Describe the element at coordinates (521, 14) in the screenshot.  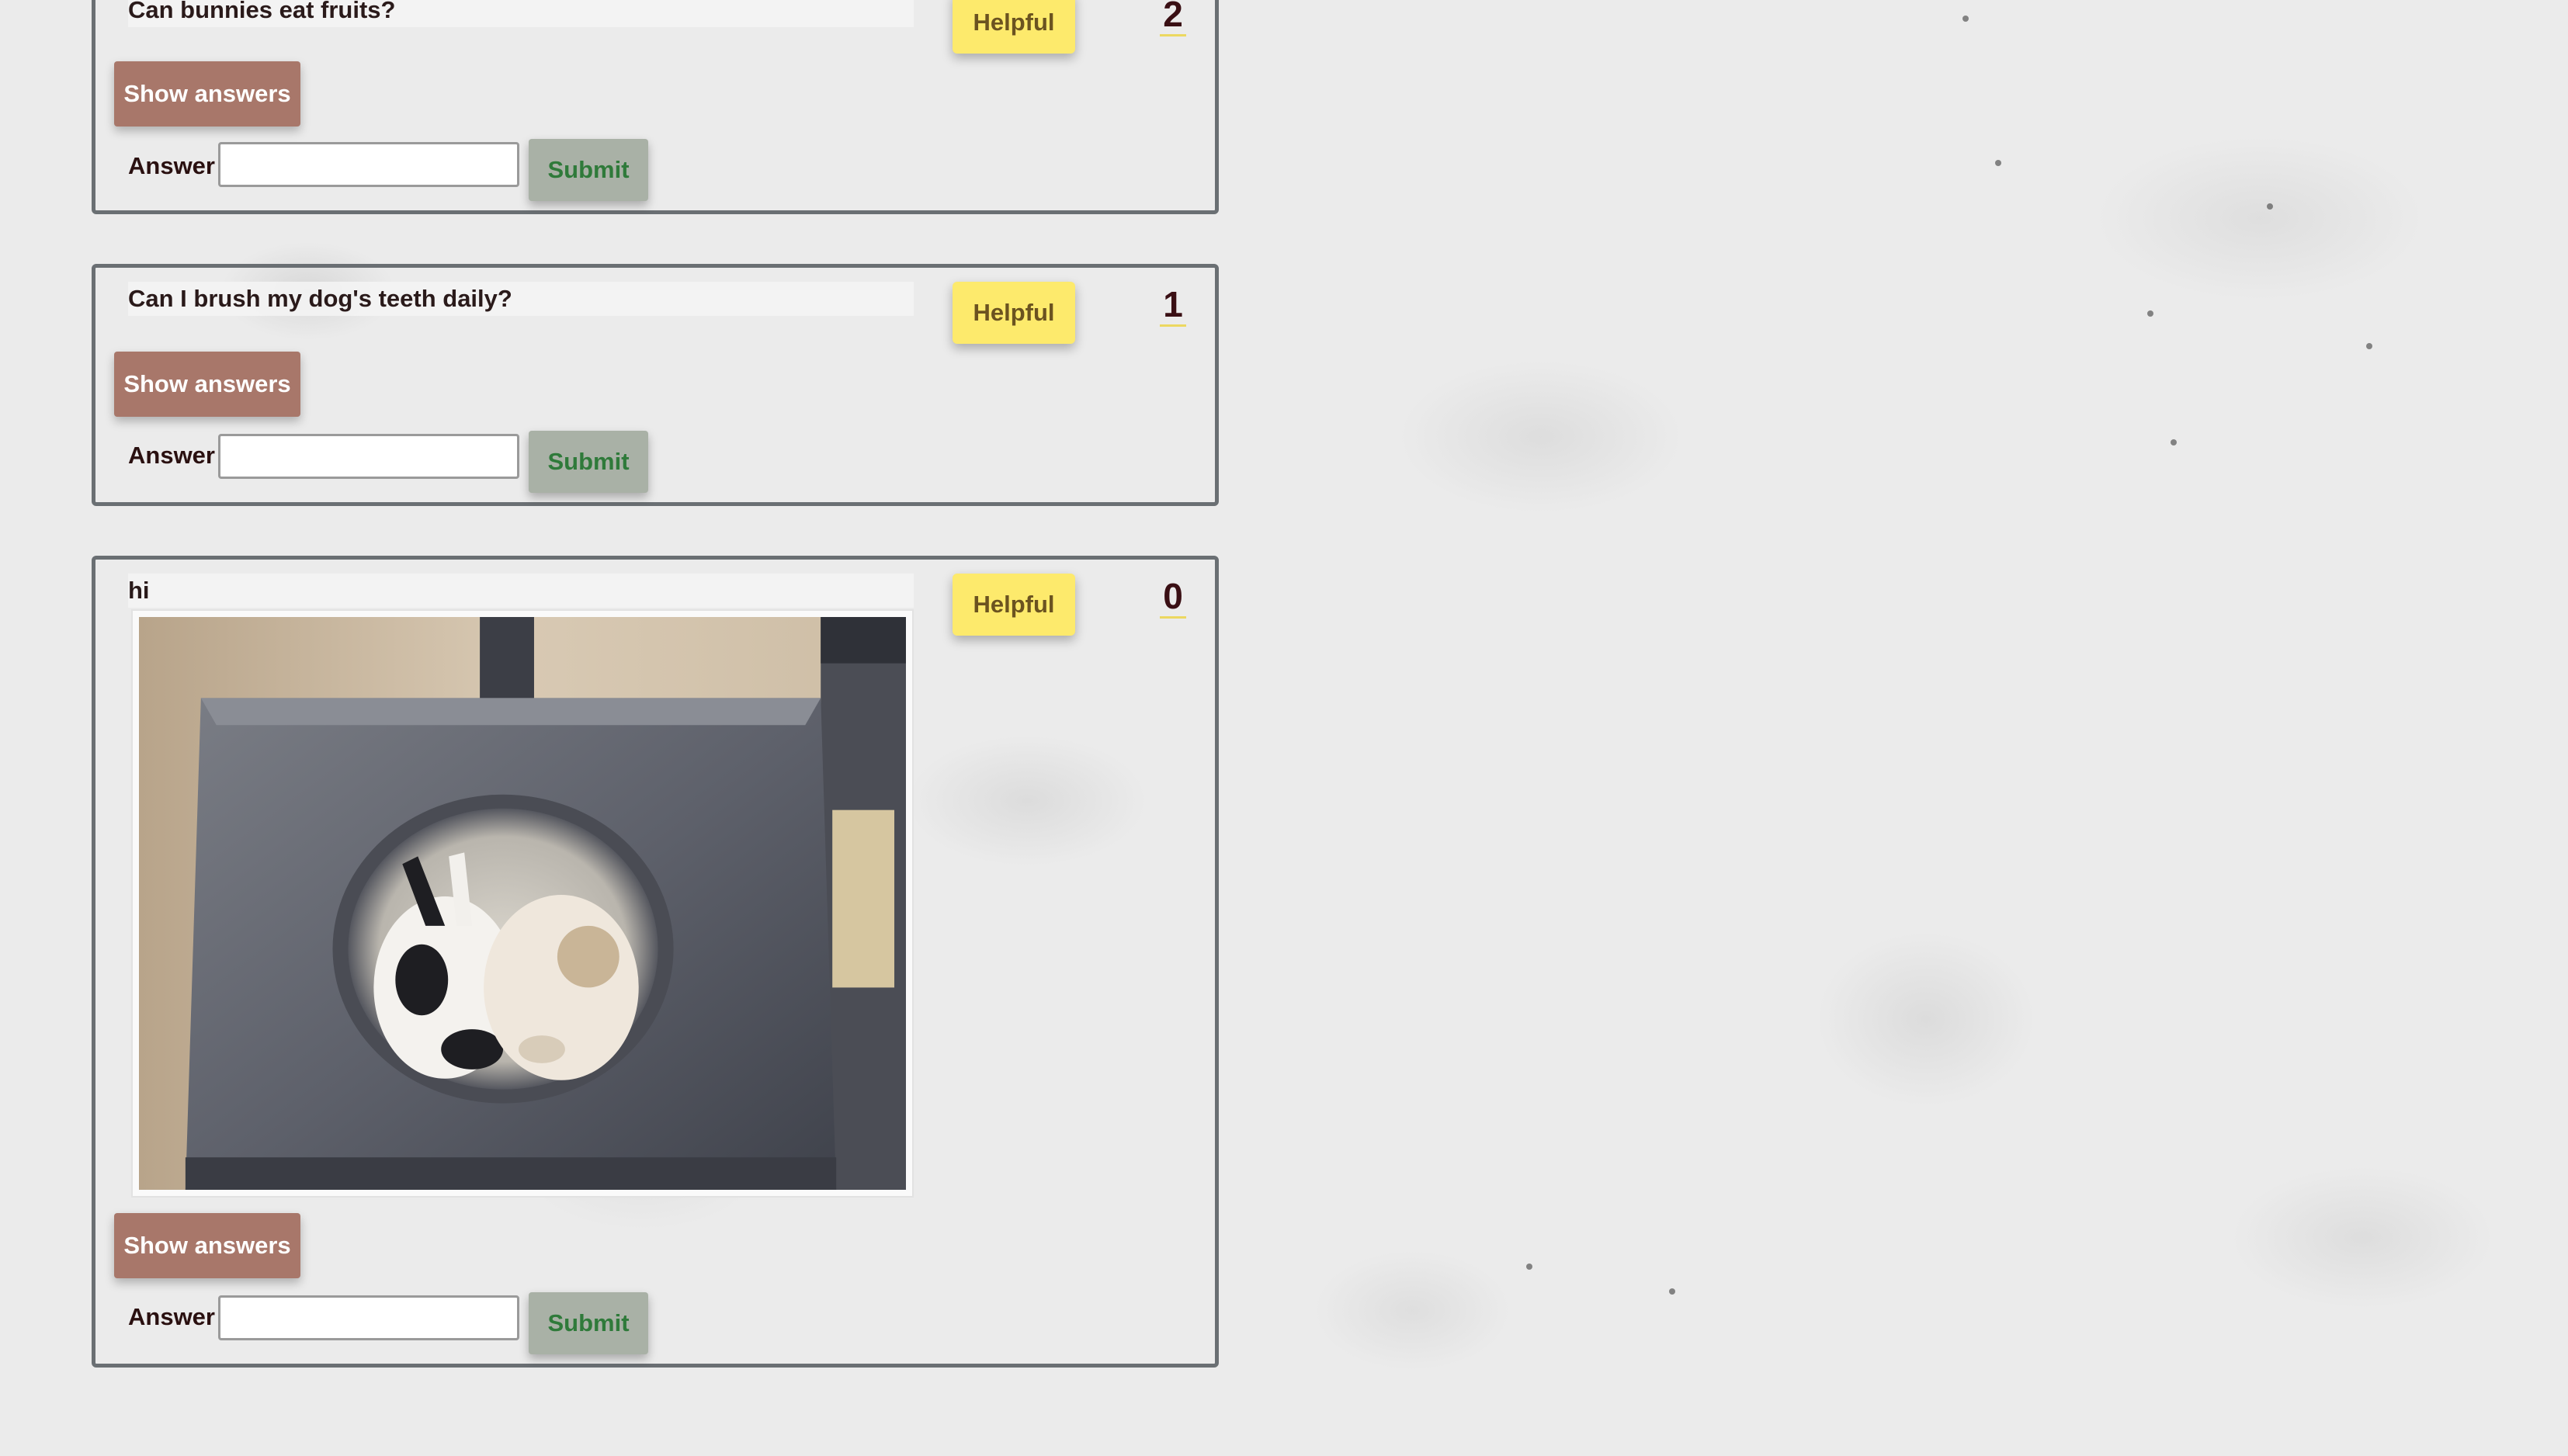
I see `question-text: Can bunnies eat fruits?` at that location.